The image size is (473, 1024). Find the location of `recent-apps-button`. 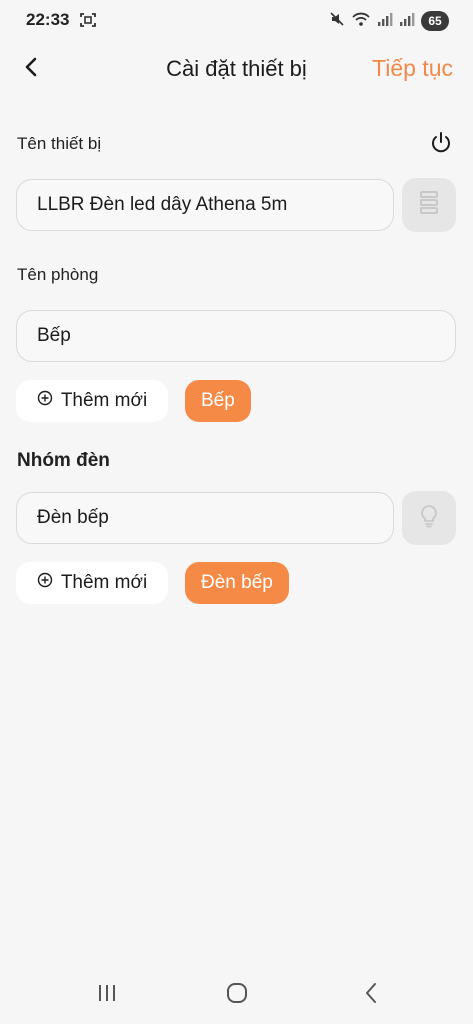

recent-apps-button is located at coordinates (107, 995).